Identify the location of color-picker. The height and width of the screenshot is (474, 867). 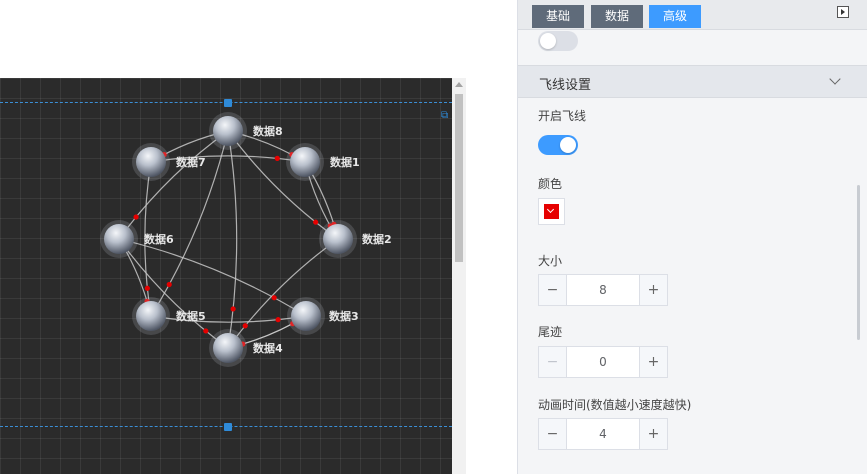
(551, 211).